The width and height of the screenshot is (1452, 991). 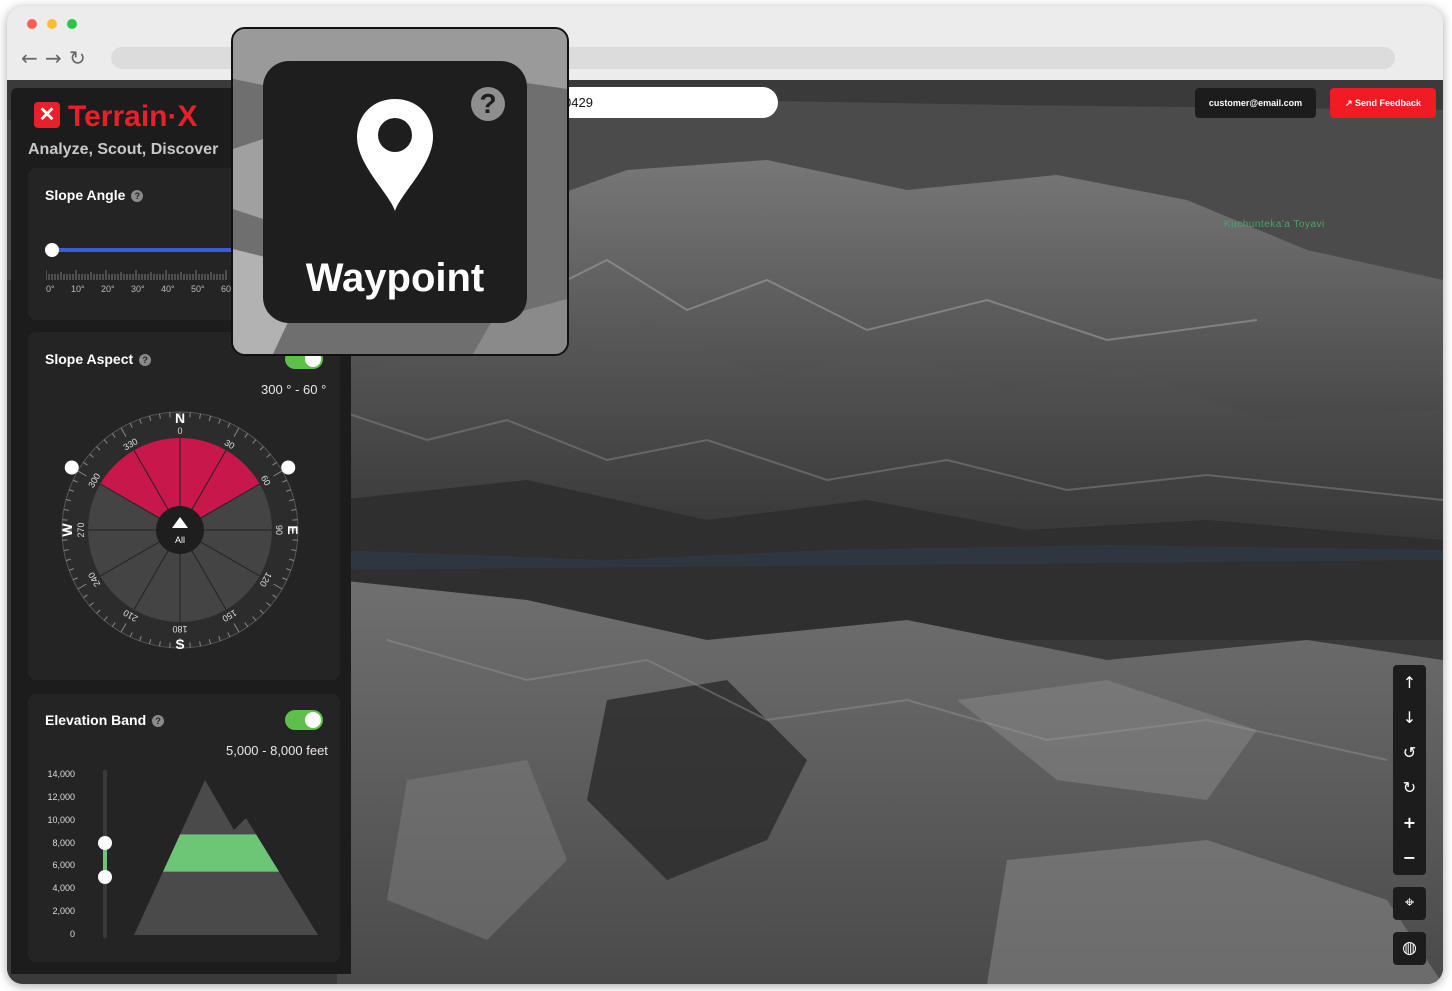 What do you see at coordinates (50, 289) in the screenshot?
I see `slope-angle-tick: 0°` at bounding box center [50, 289].